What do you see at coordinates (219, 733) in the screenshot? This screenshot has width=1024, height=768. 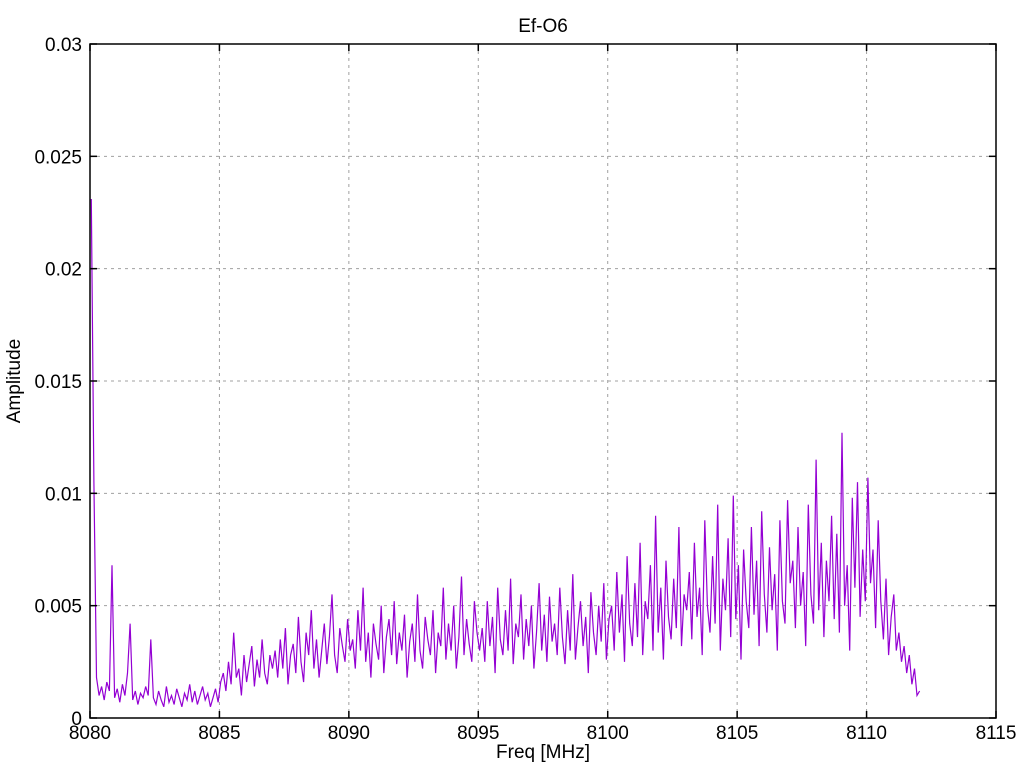 I see `x-tick-label: 8085` at bounding box center [219, 733].